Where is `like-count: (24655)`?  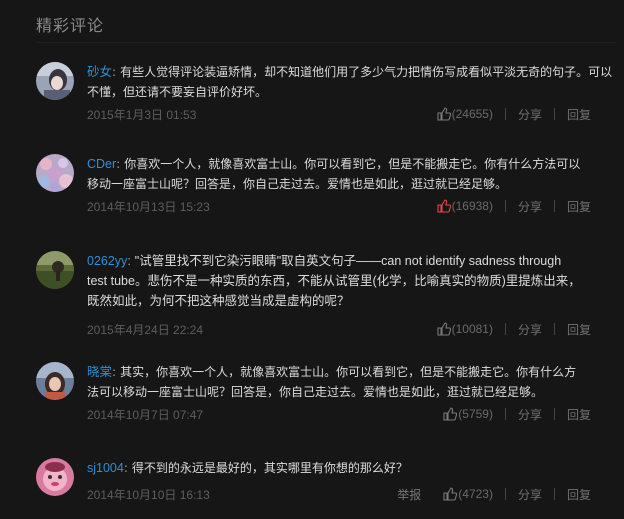
like-count: (24655) is located at coordinates (472, 114).